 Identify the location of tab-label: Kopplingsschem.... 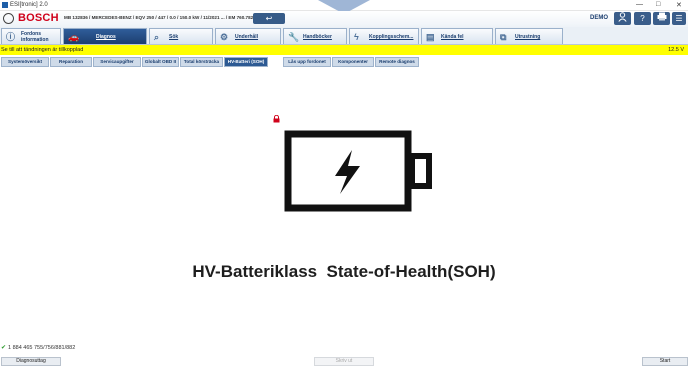
(391, 37).